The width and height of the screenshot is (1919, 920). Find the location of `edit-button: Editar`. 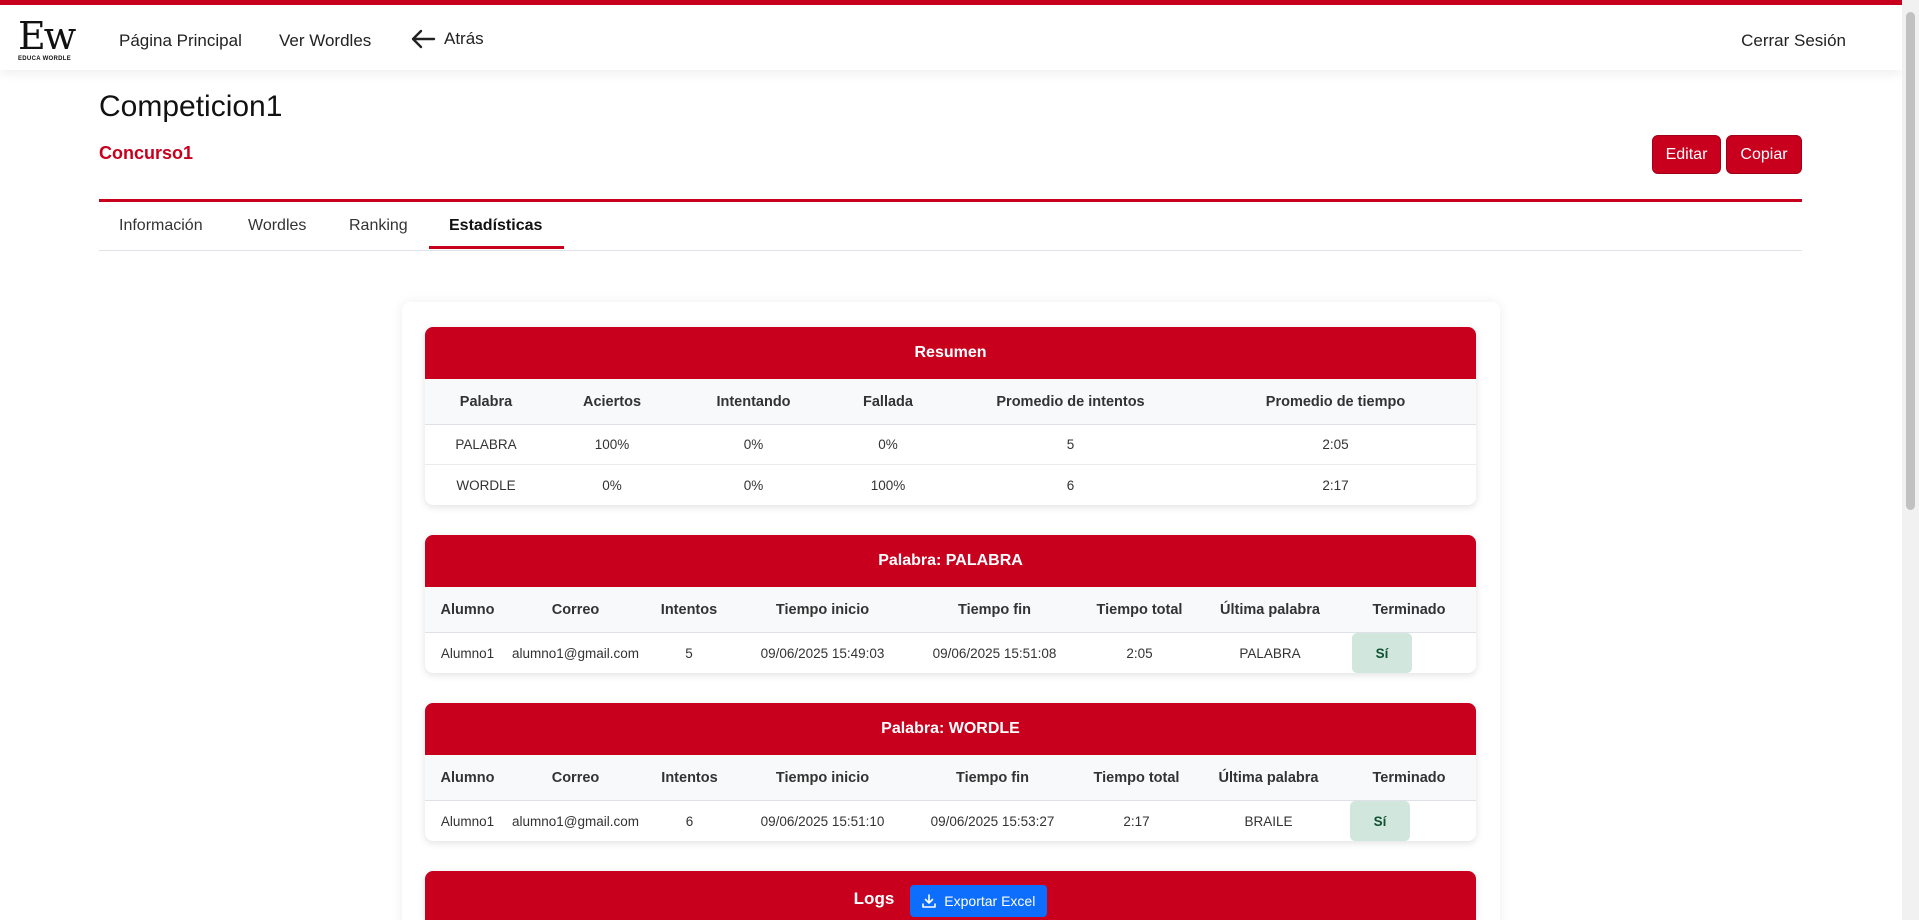

edit-button: Editar is located at coordinates (1686, 154).